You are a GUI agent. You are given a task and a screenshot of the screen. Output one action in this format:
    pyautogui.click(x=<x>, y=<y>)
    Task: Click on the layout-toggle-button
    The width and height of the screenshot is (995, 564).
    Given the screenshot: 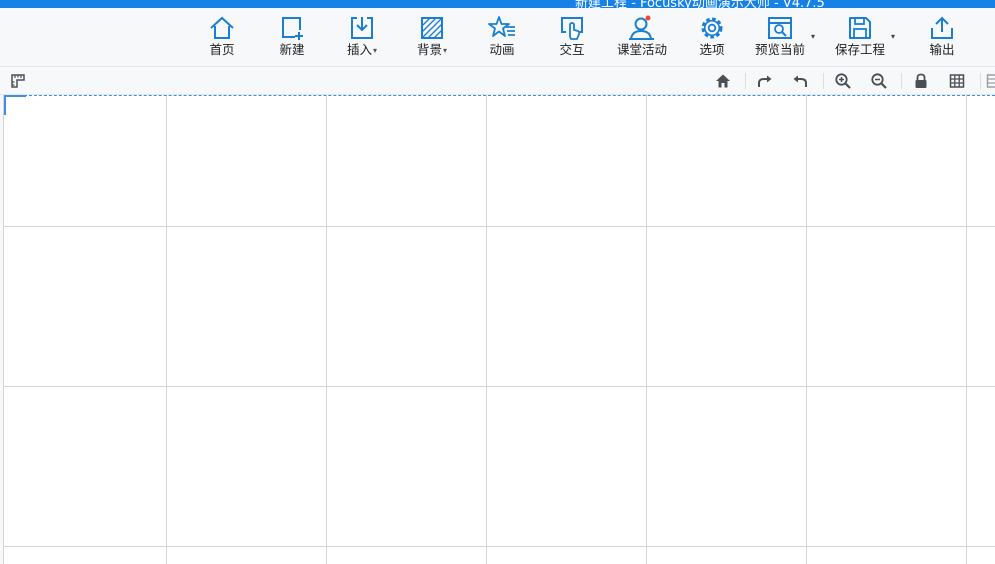 What is the action you would take?
    pyautogui.click(x=990, y=81)
    